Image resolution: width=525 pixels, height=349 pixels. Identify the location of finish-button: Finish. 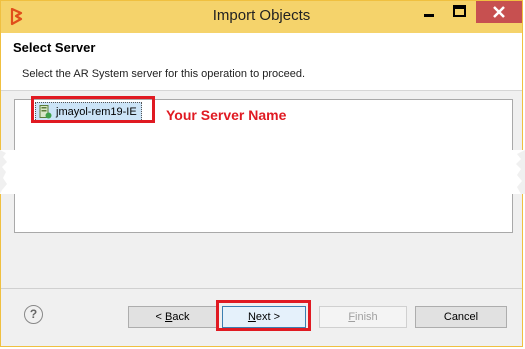
(363, 317).